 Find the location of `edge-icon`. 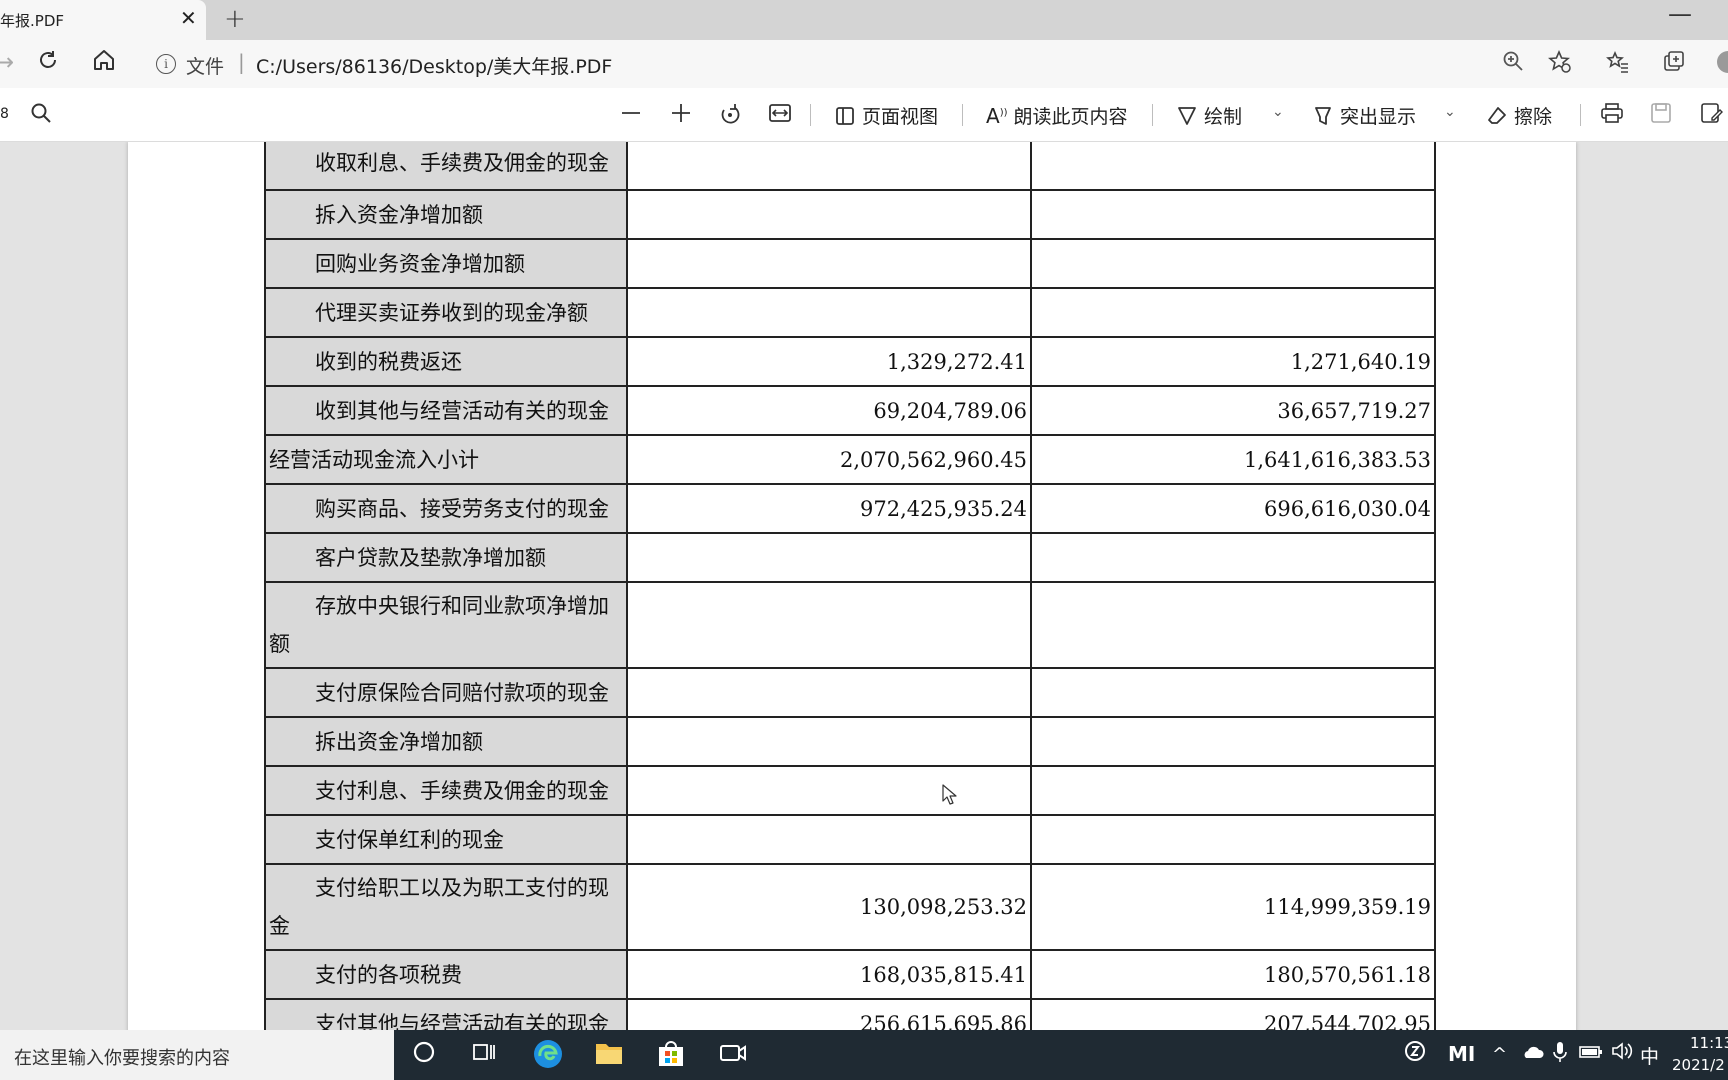

edge-icon is located at coordinates (548, 1057).